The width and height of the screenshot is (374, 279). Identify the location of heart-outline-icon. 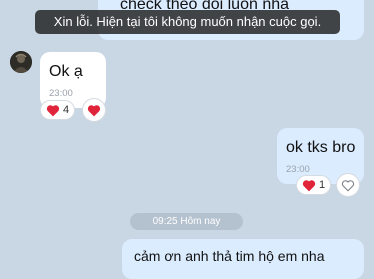
(348, 185).